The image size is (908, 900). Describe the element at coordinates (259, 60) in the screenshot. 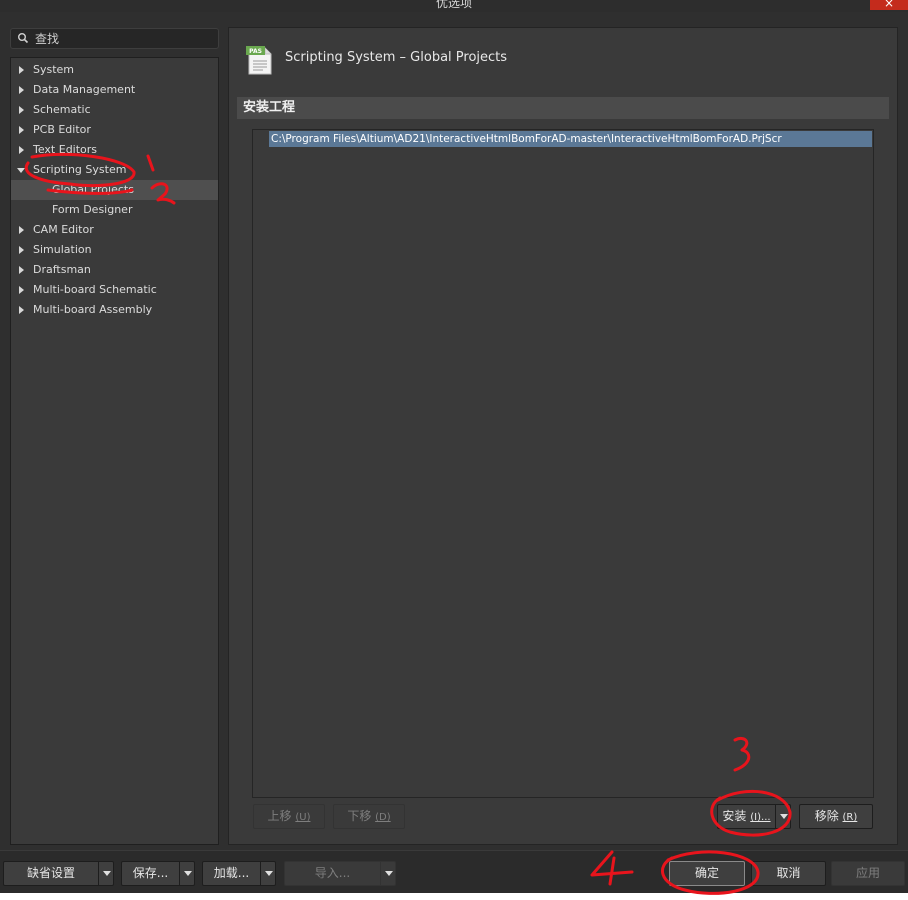

I see `script-file-icon: PAS` at that location.